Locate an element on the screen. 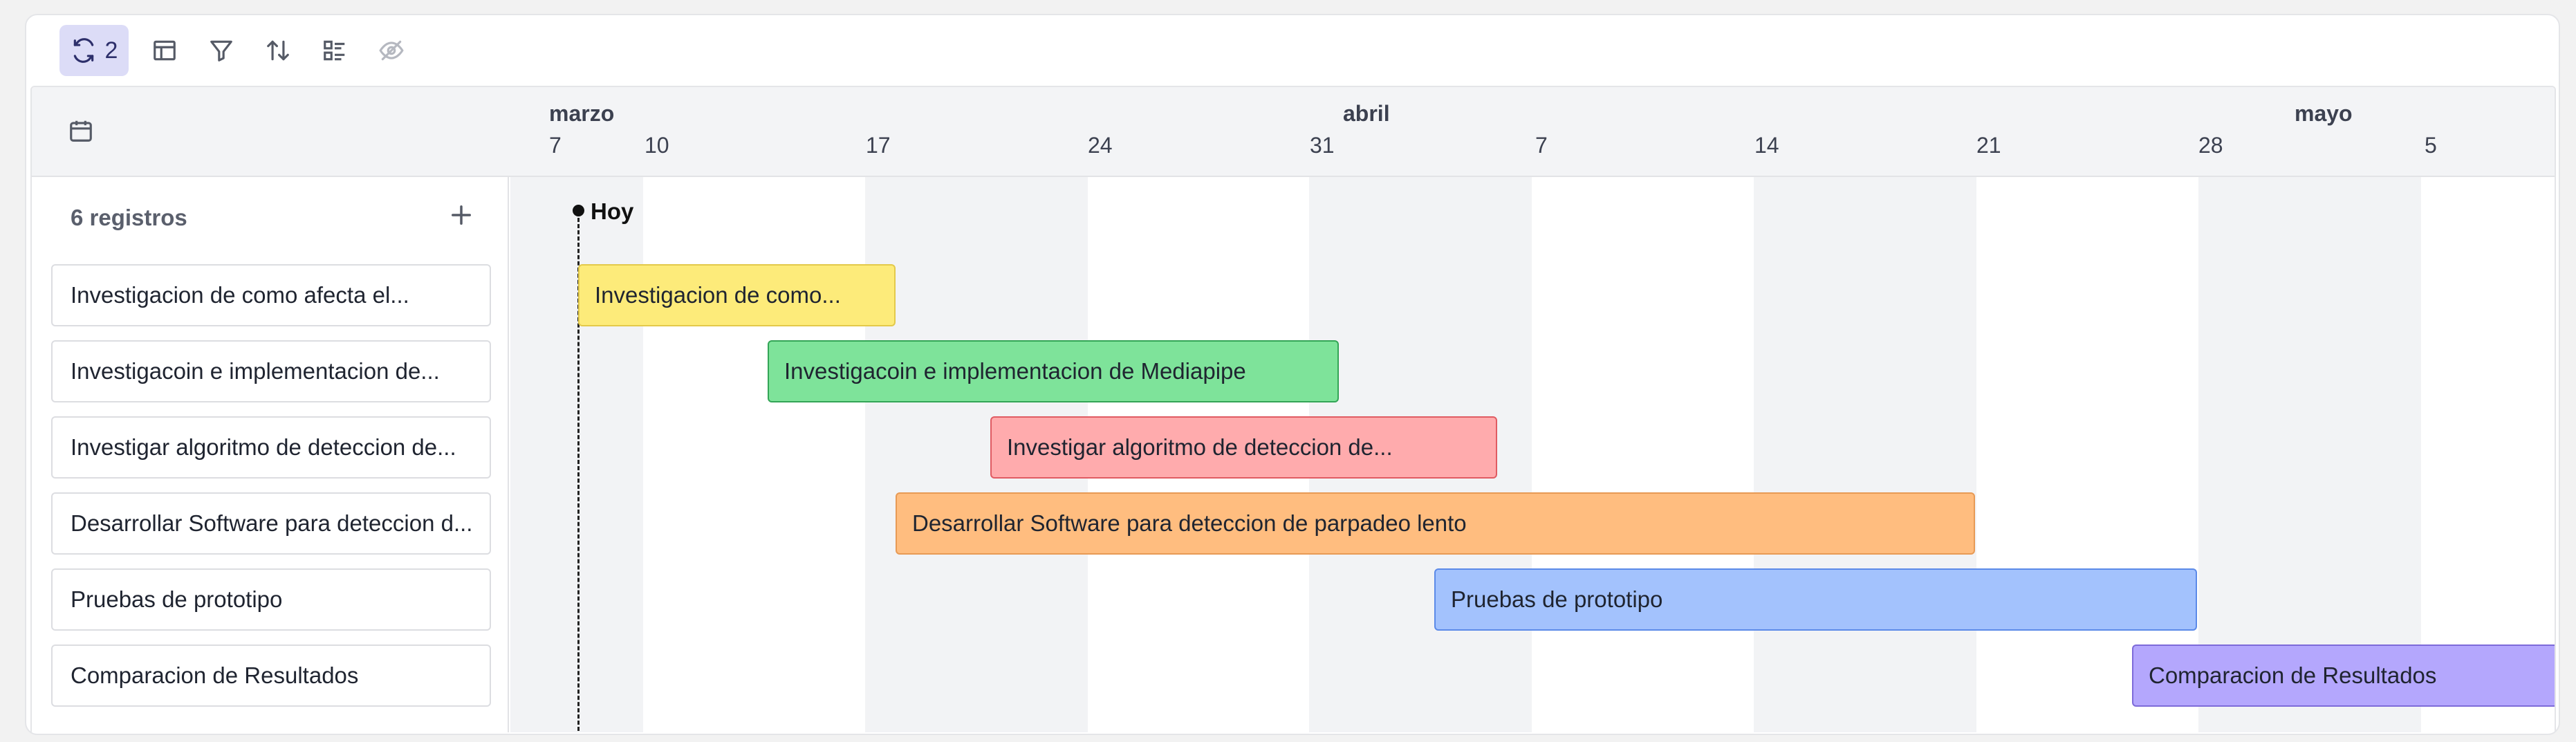  record-row: Pruebas de prototipo is located at coordinates (271, 599).